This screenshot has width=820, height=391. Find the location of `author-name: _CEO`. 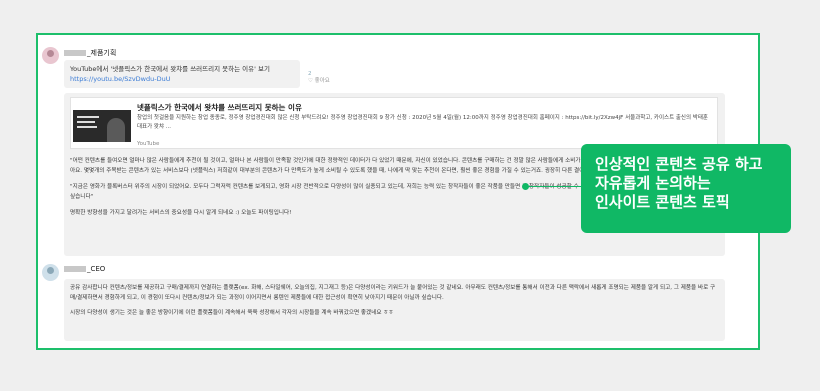

author-name: _CEO is located at coordinates (96, 269).